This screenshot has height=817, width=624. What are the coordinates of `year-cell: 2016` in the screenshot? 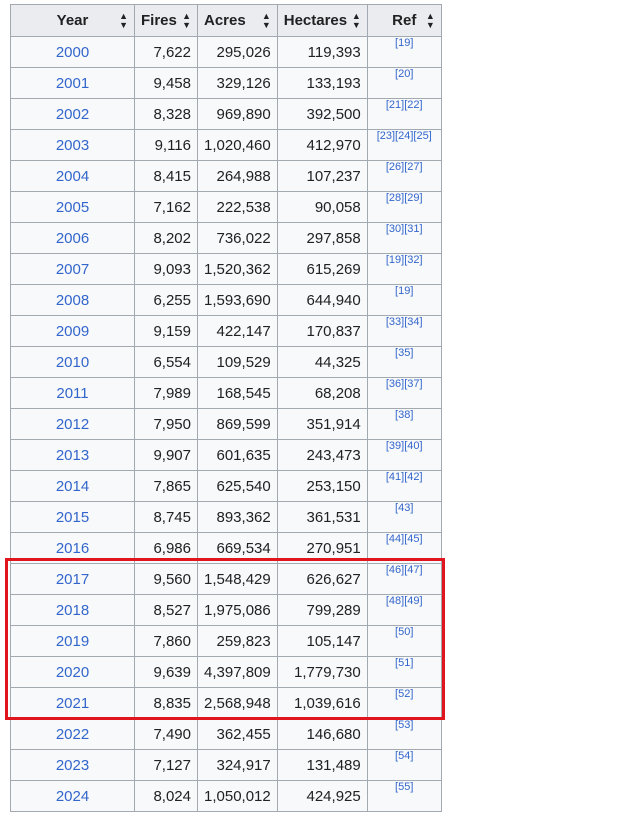 It's located at (72, 548).